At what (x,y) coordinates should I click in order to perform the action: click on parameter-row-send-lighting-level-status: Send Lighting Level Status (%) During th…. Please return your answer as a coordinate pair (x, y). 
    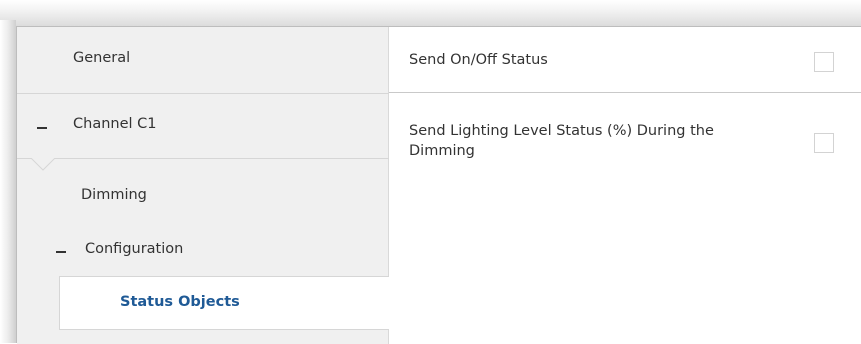
    Looking at the image, I should click on (625, 139).